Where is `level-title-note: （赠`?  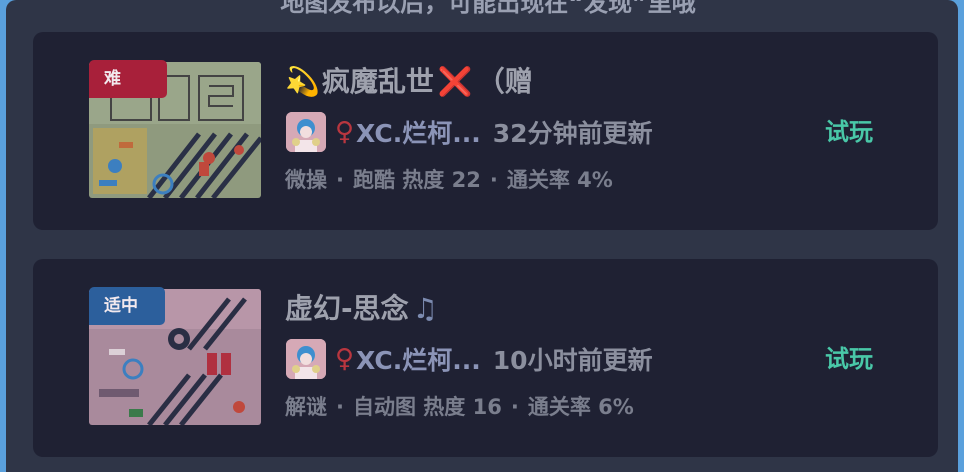
level-title-note: （赠 is located at coordinates (504, 81).